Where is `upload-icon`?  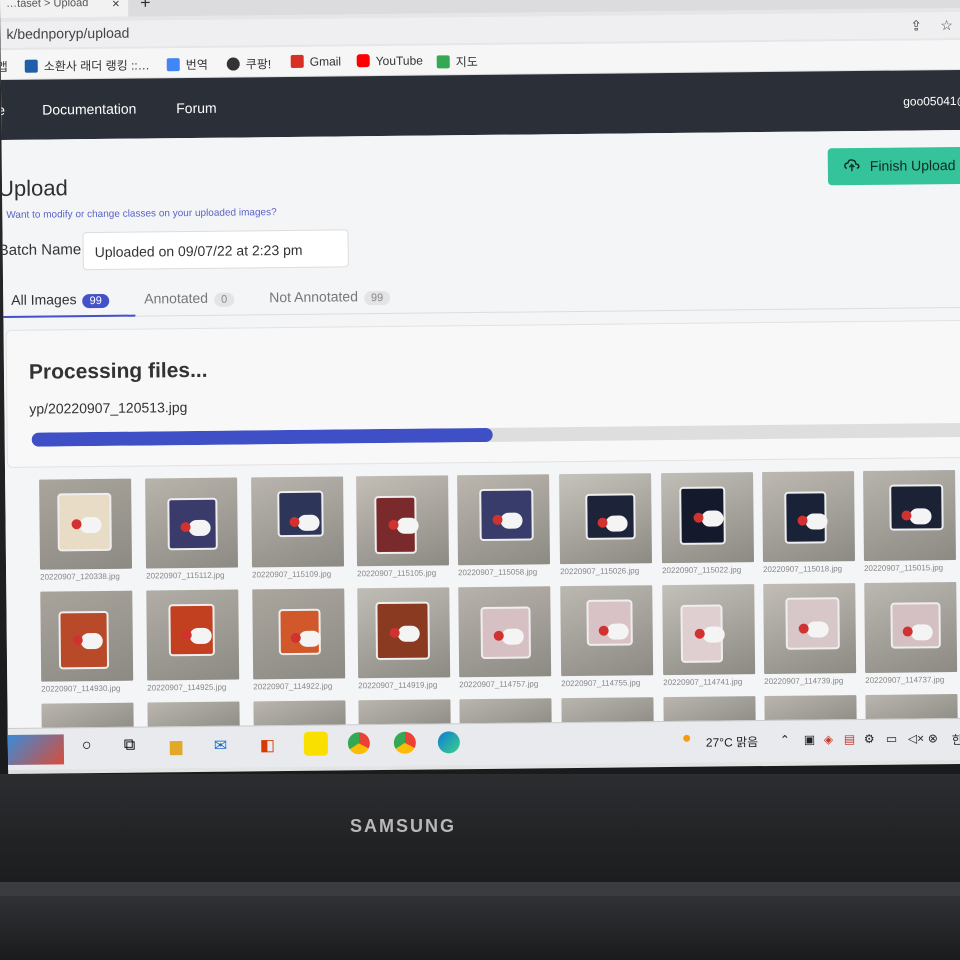
upload-icon is located at coordinates (852, 165).